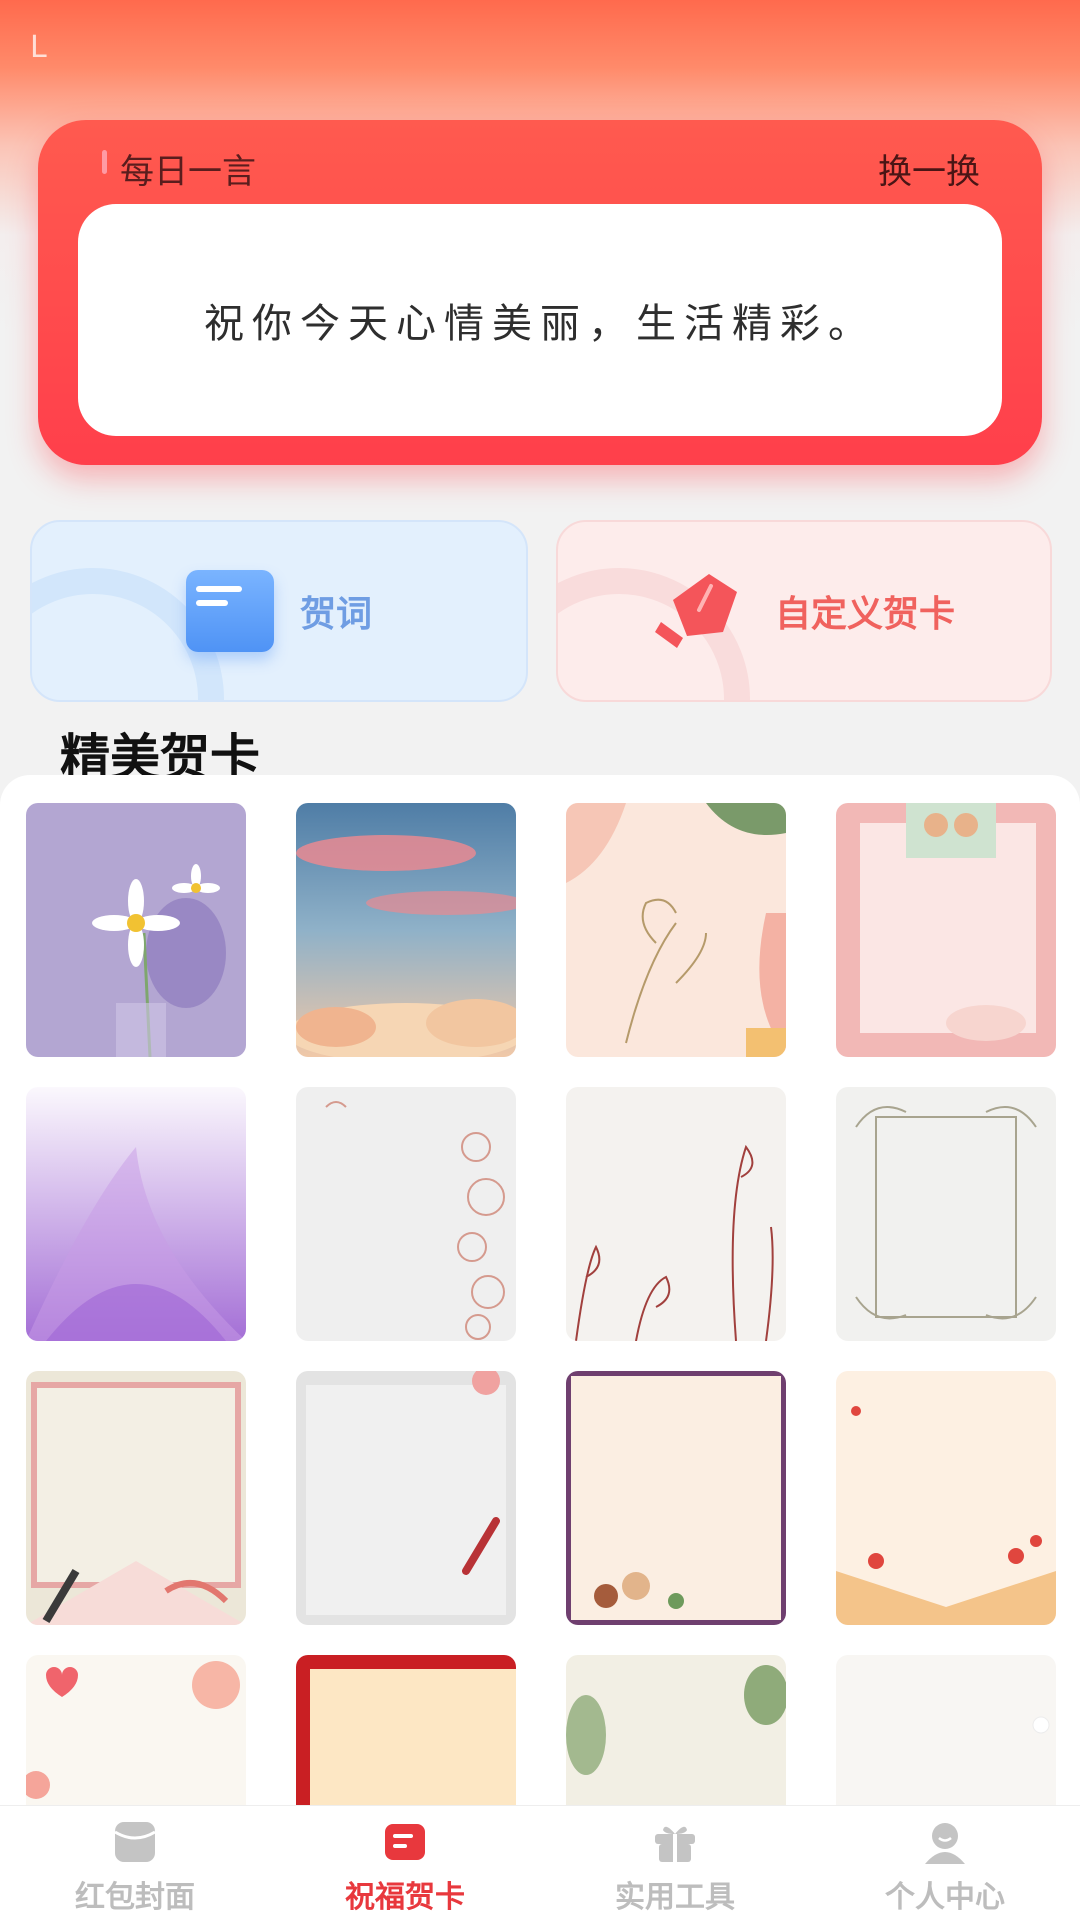 Image resolution: width=1080 pixels, height=1921 pixels. I want to click on greetings-label: 贺词, so click(335, 614).